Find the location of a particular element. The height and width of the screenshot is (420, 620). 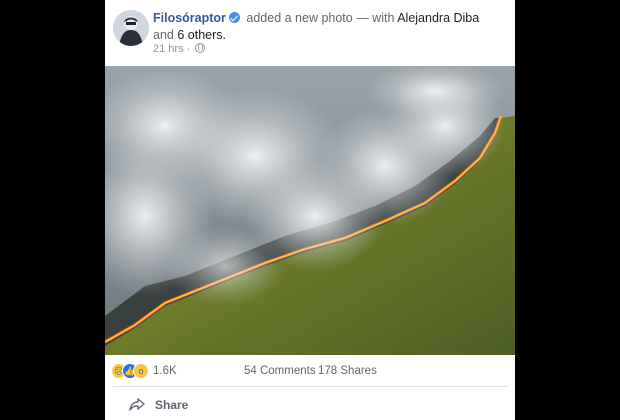

tagged-user: Alejandra Diba is located at coordinates (438, 18).